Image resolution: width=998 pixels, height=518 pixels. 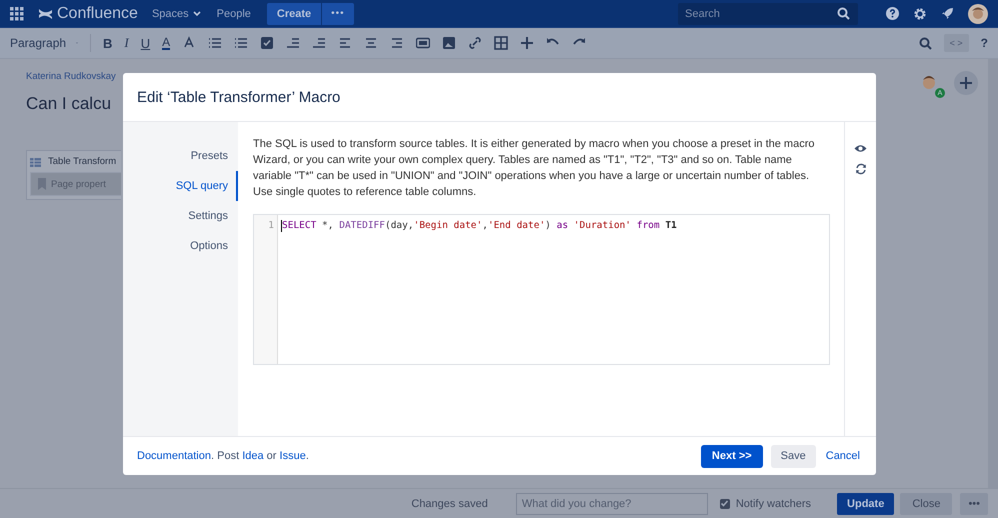 I want to click on update-button: Update, so click(x=865, y=503).